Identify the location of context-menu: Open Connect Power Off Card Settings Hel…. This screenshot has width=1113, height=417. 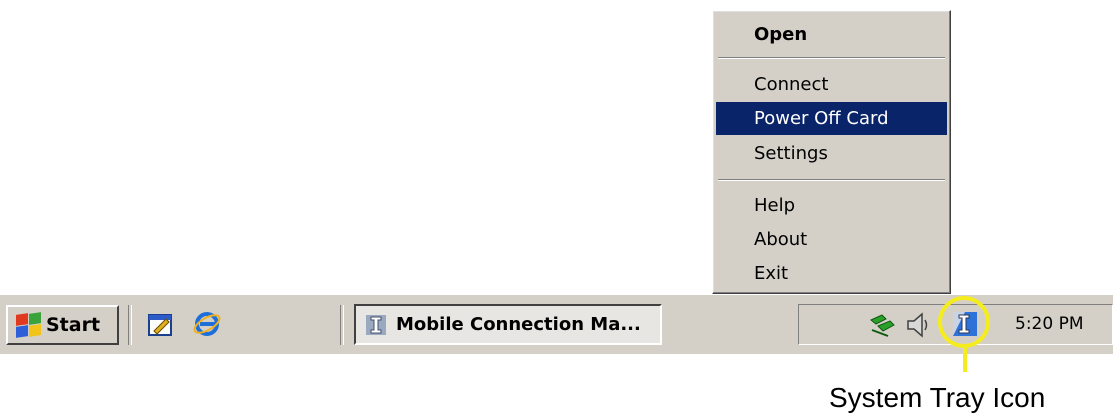
(831, 152).